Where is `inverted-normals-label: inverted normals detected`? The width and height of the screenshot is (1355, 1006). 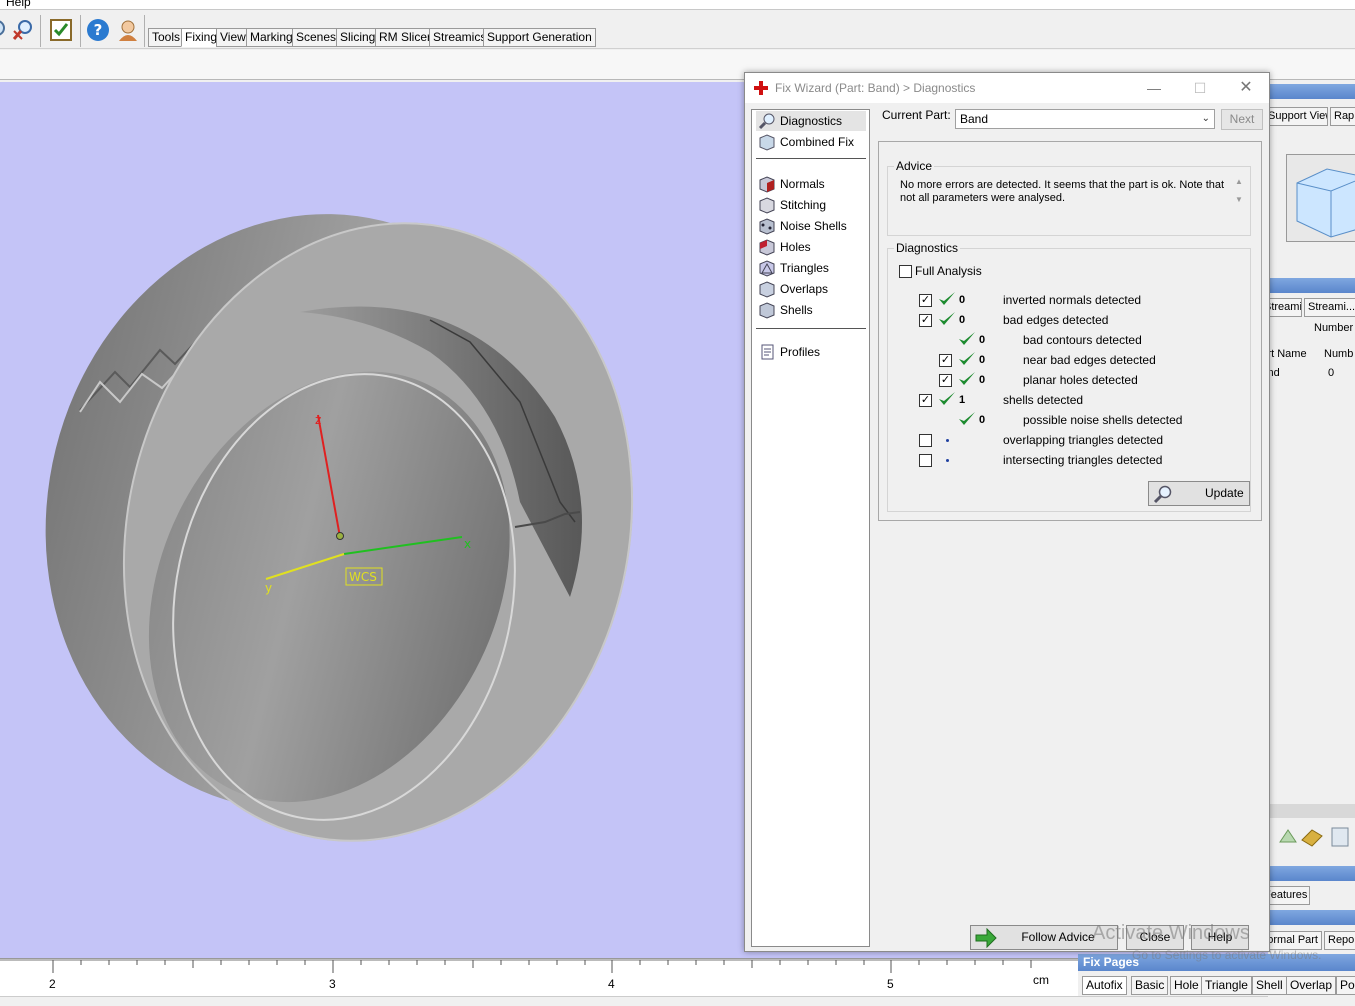
inverted-normals-label: inverted normals detected is located at coordinates (1072, 300).